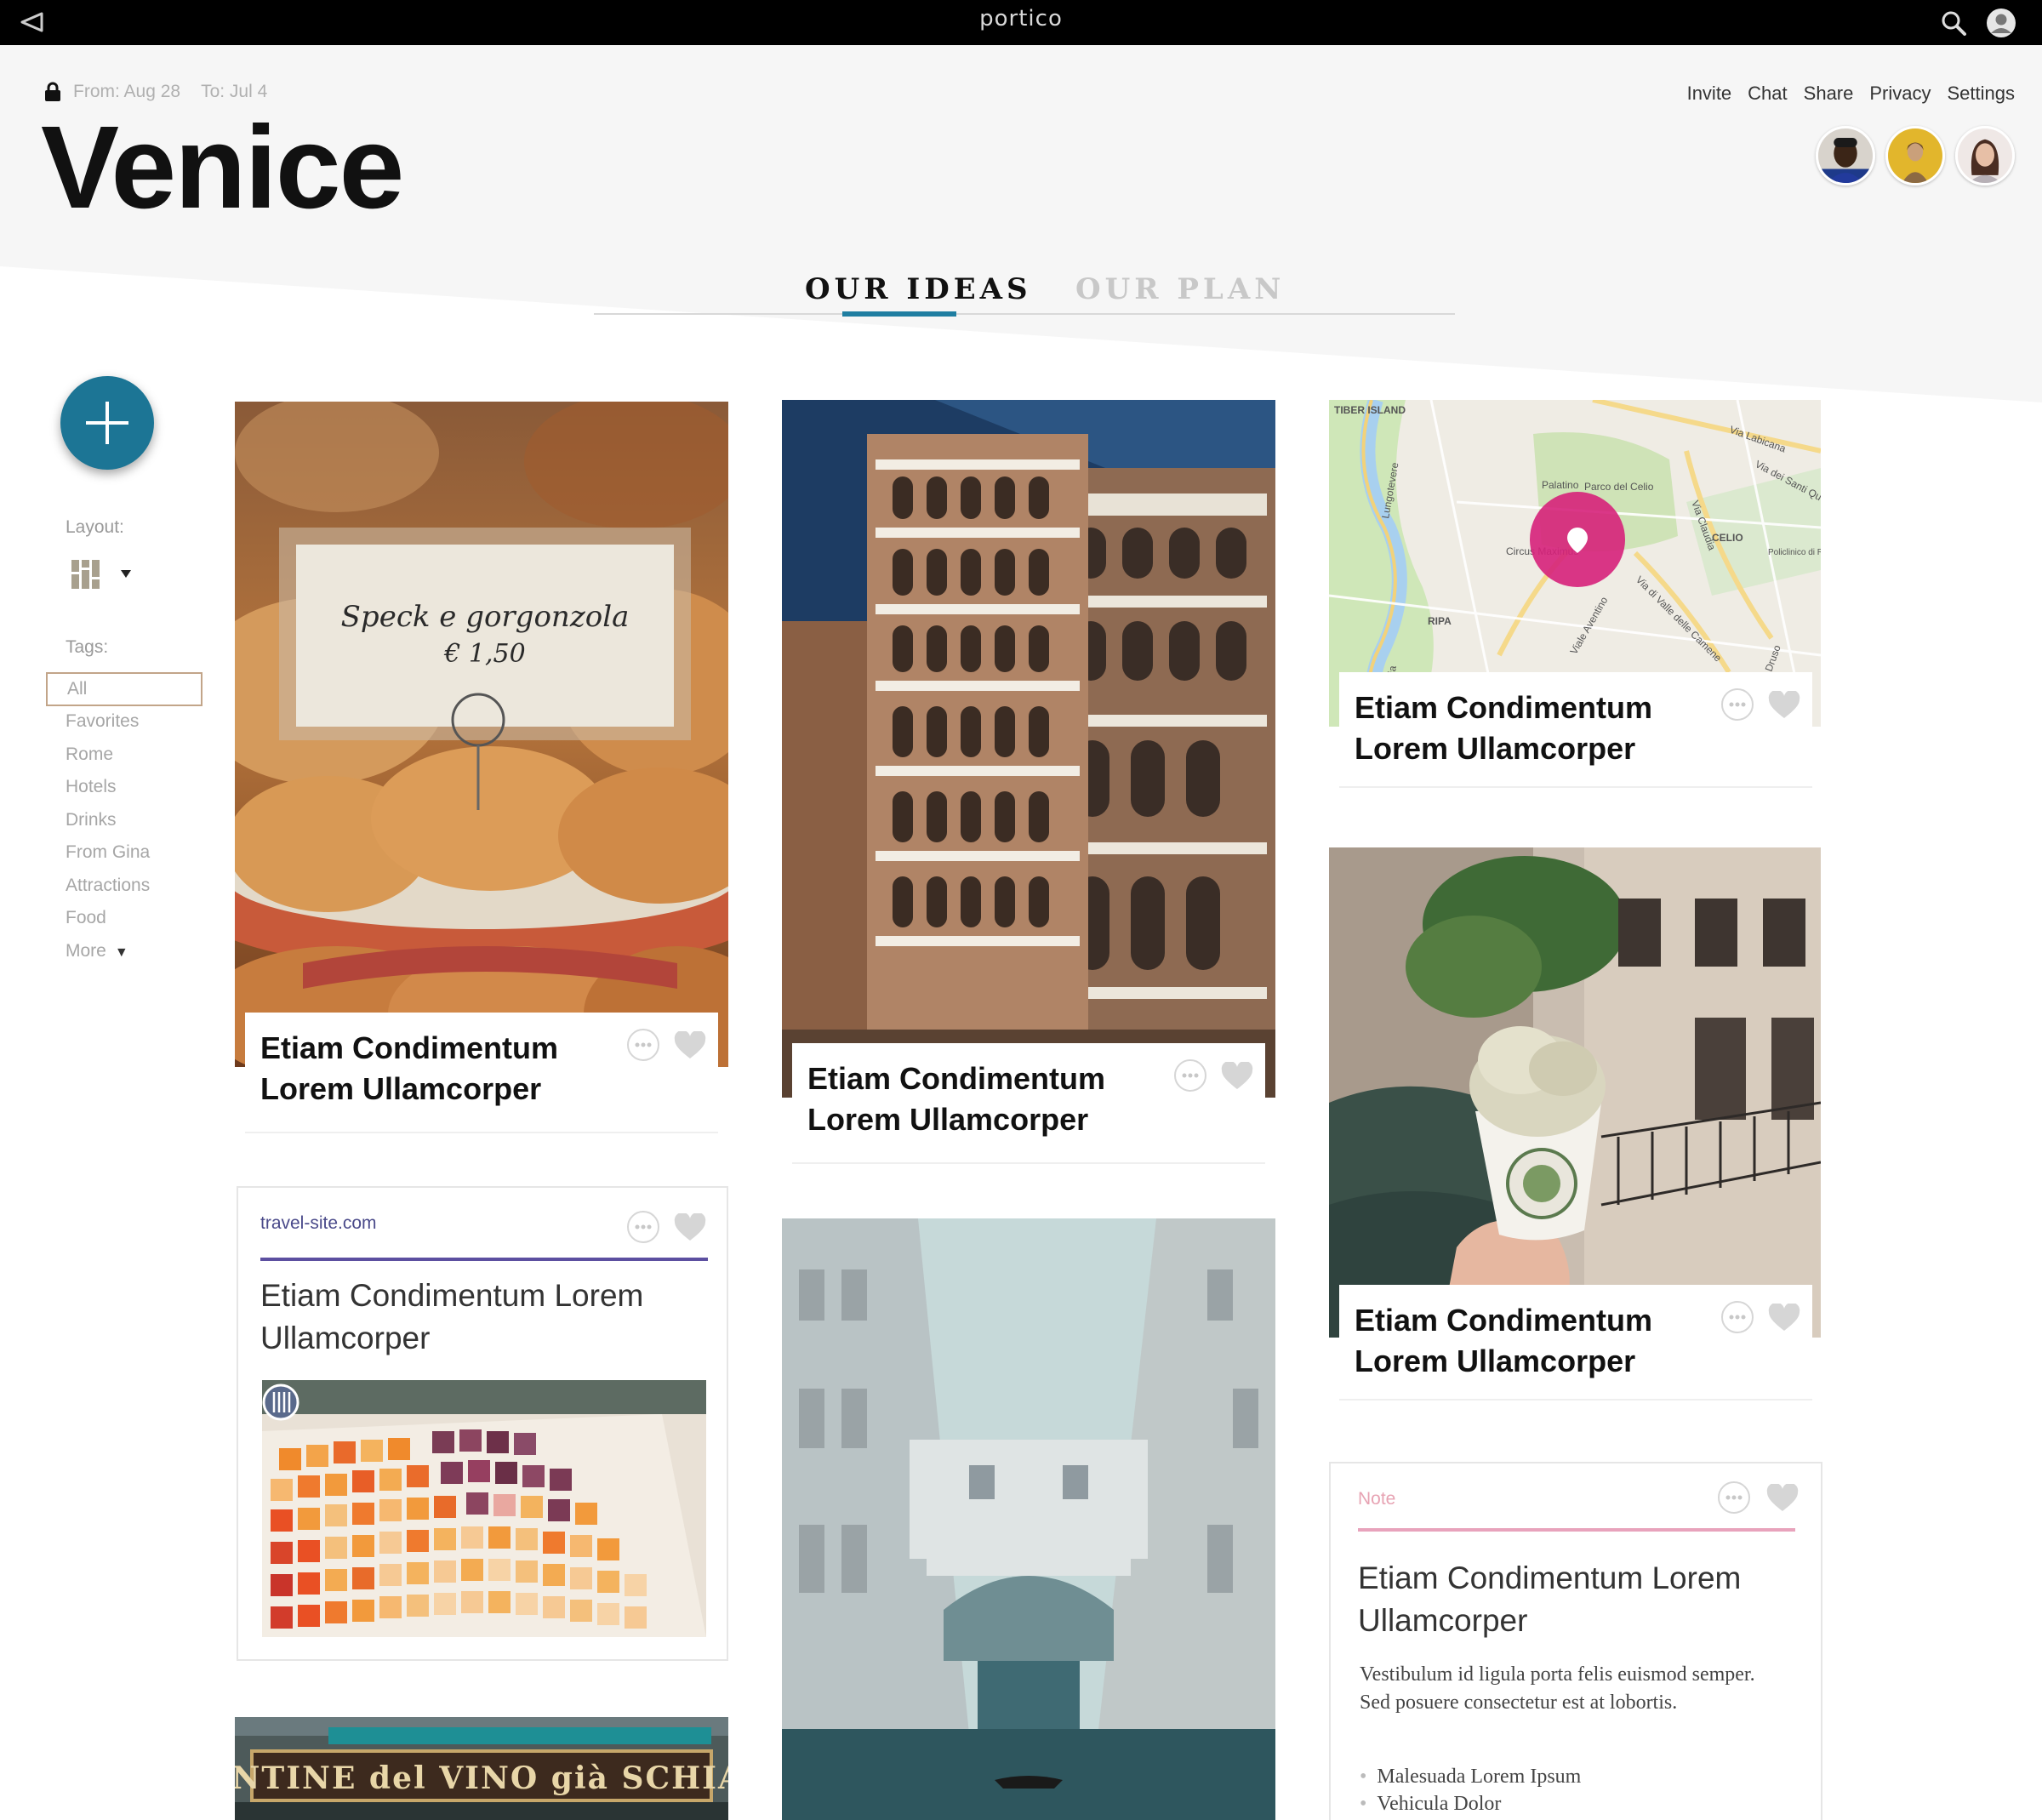 The image size is (2042, 1820). I want to click on tag-more: More ▼, so click(124, 952).